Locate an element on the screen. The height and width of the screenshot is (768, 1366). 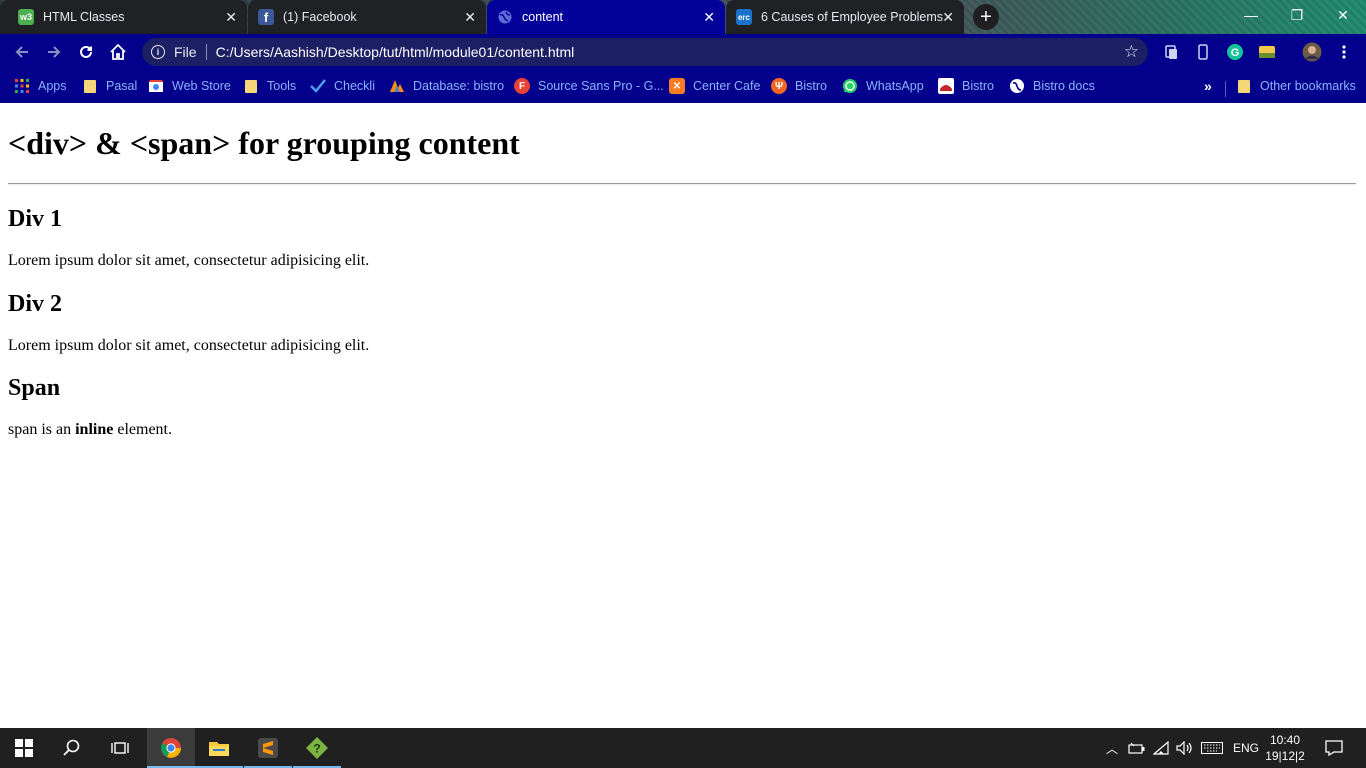
sublime-text-icon is located at coordinates (268, 748).